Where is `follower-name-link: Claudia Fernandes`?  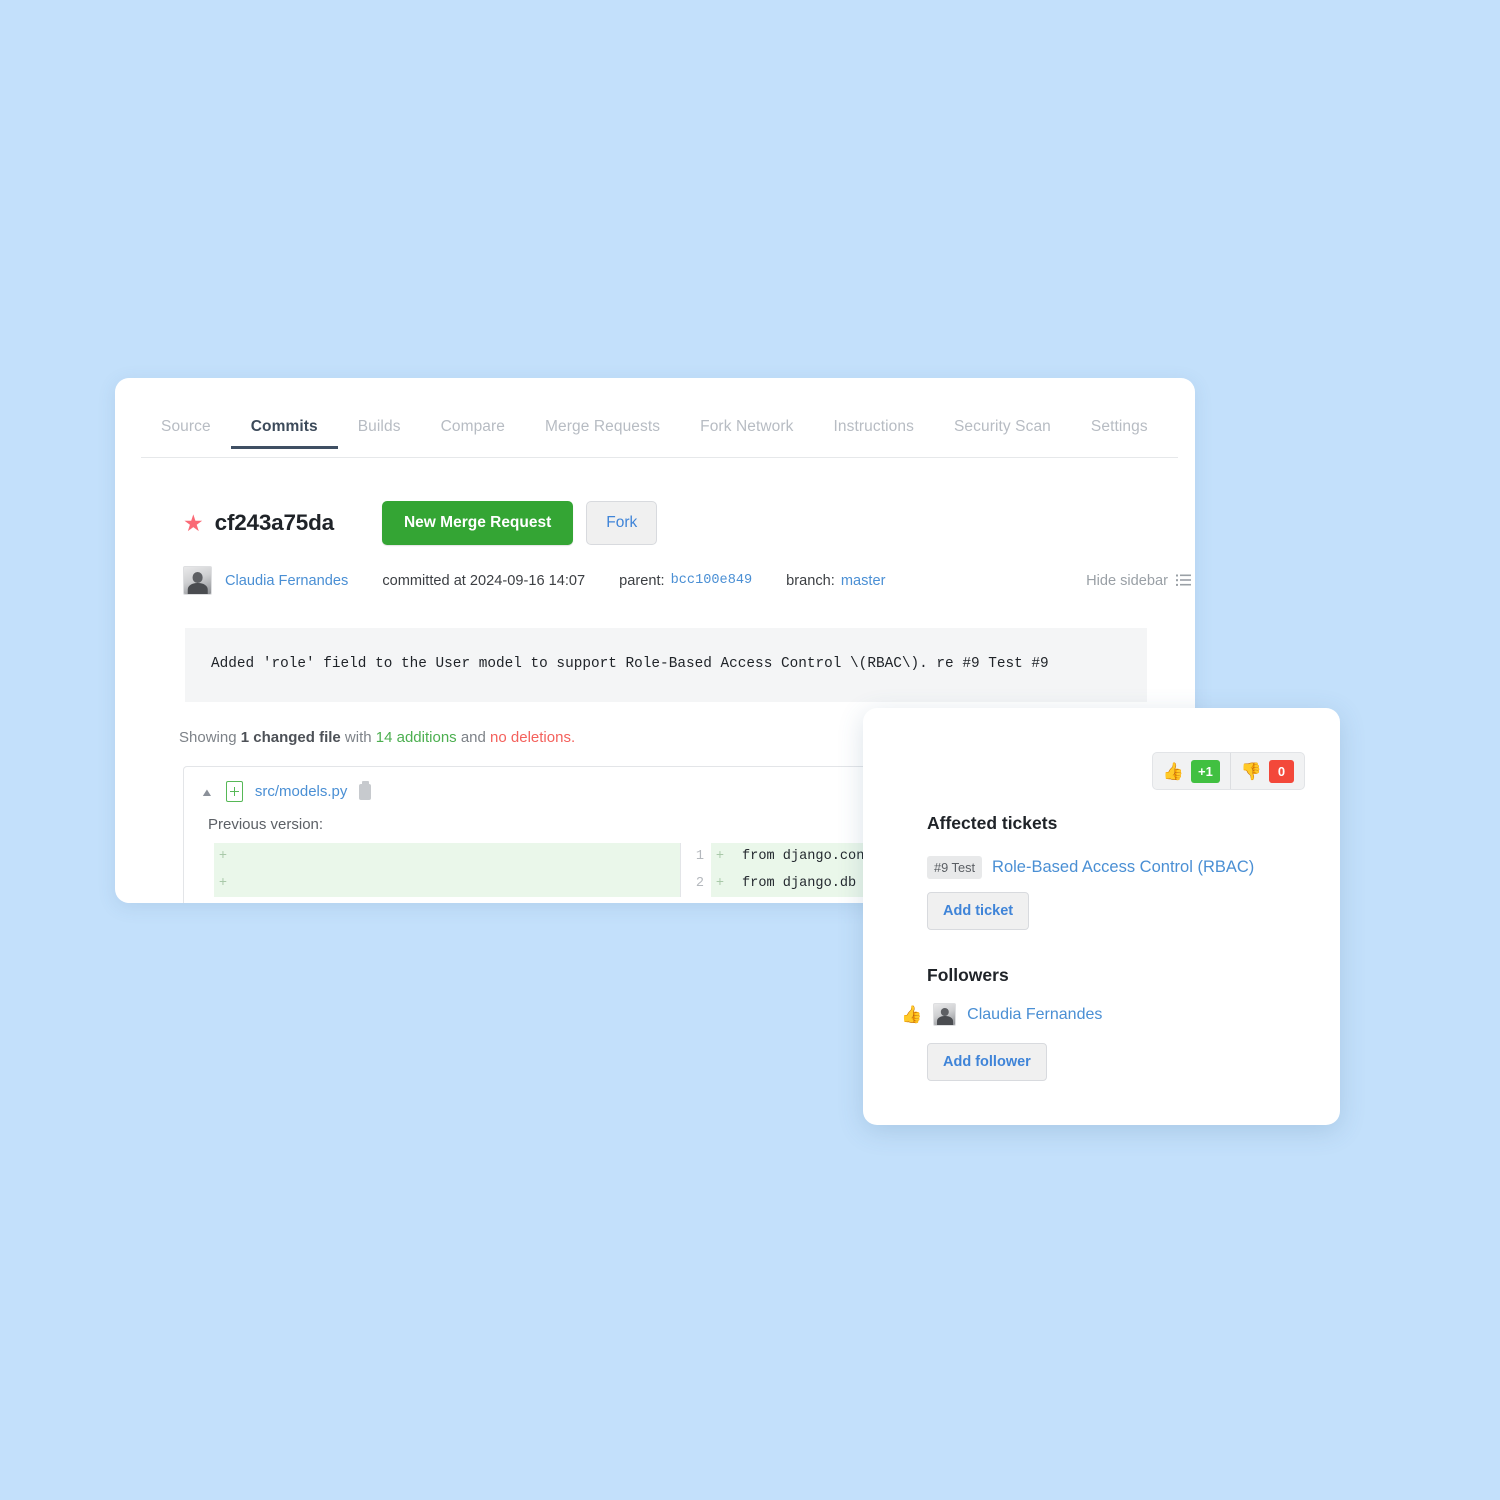
follower-name-link: Claudia Fernandes is located at coordinates (1034, 1015).